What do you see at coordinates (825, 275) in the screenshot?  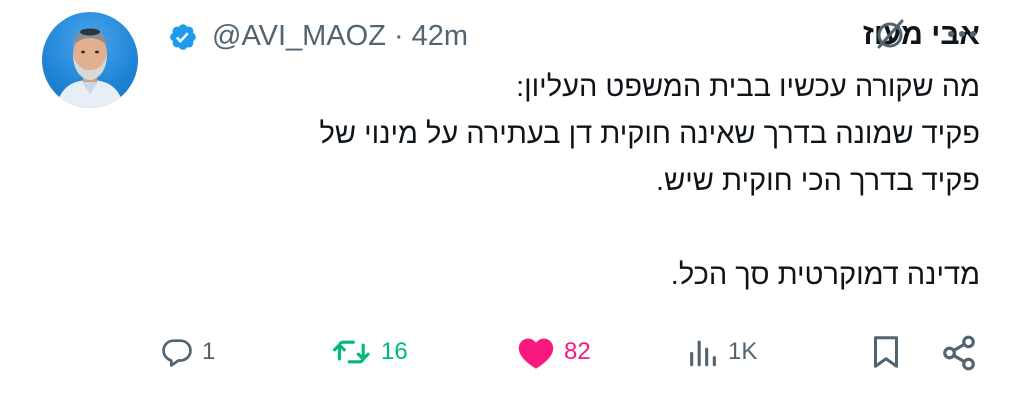 I see `tweet-line: מדינה דמוקרטית סך הכל.` at bounding box center [825, 275].